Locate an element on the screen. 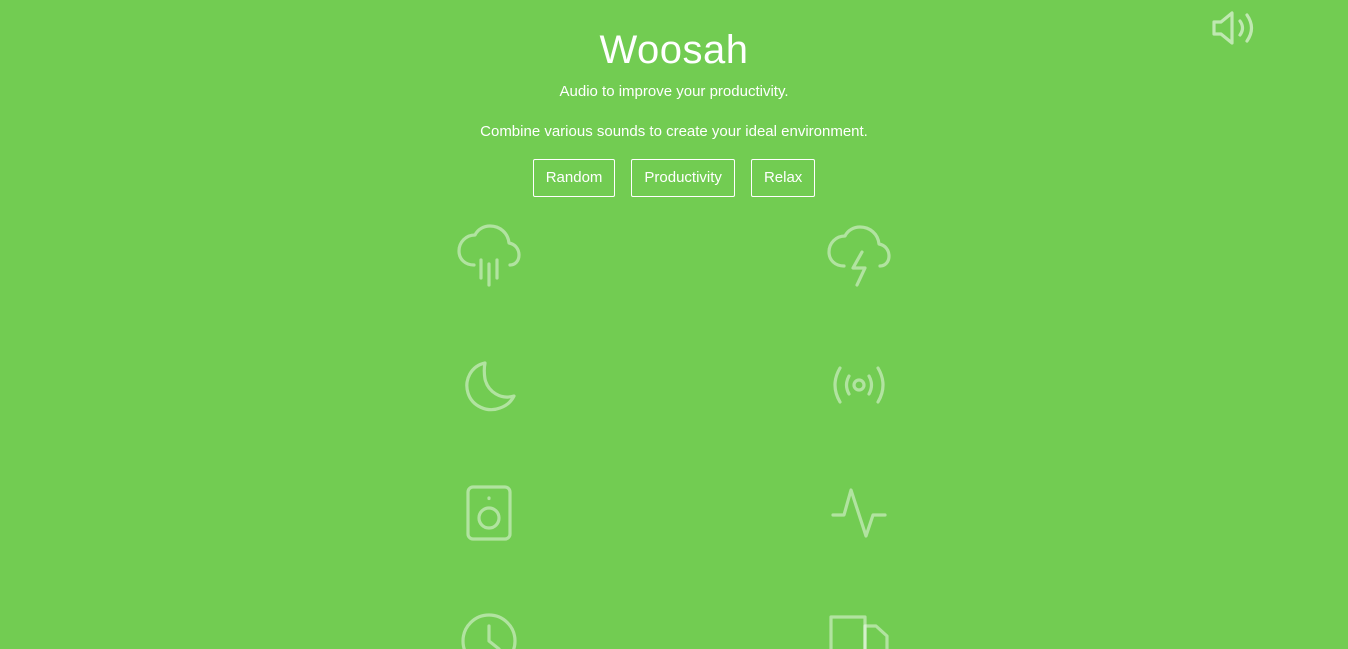 Image resolution: width=1348 pixels, height=649 pixels. activity-icon is located at coordinates (859, 513).